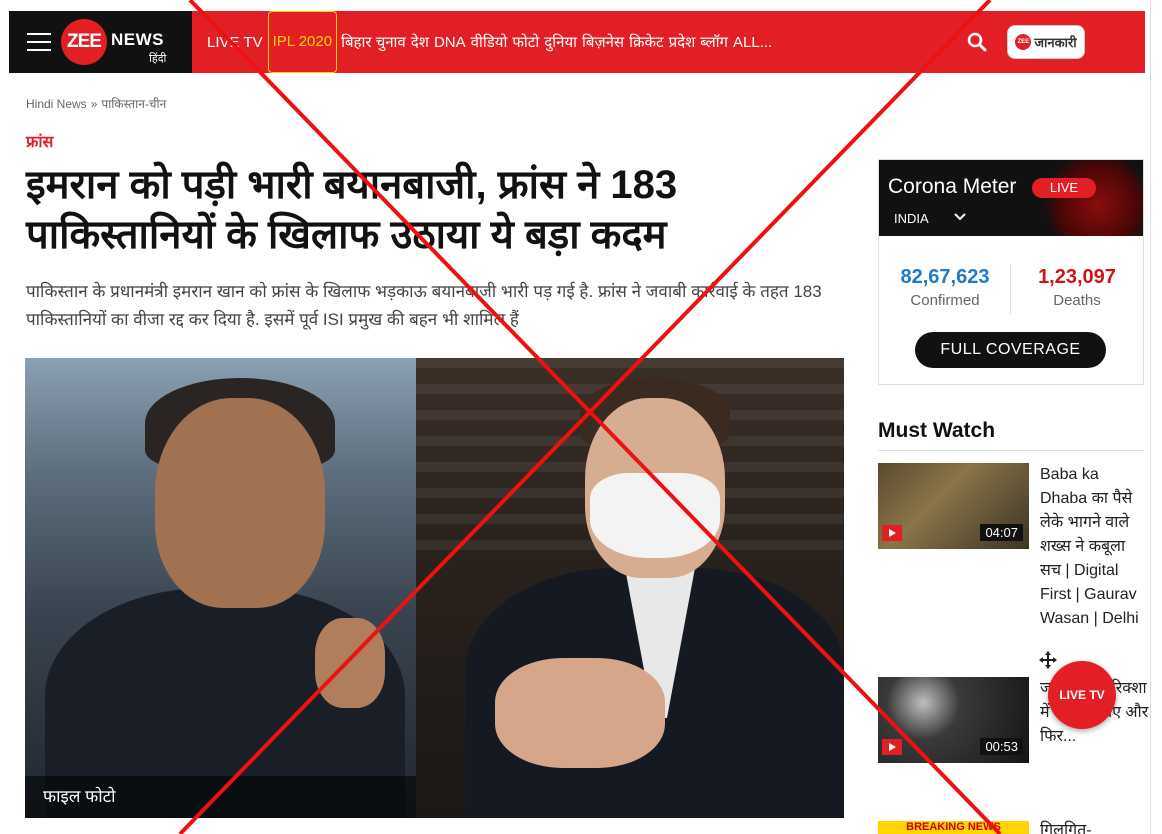  I want to click on jaankari-button: ZEE जानकारी, so click(1046, 42).